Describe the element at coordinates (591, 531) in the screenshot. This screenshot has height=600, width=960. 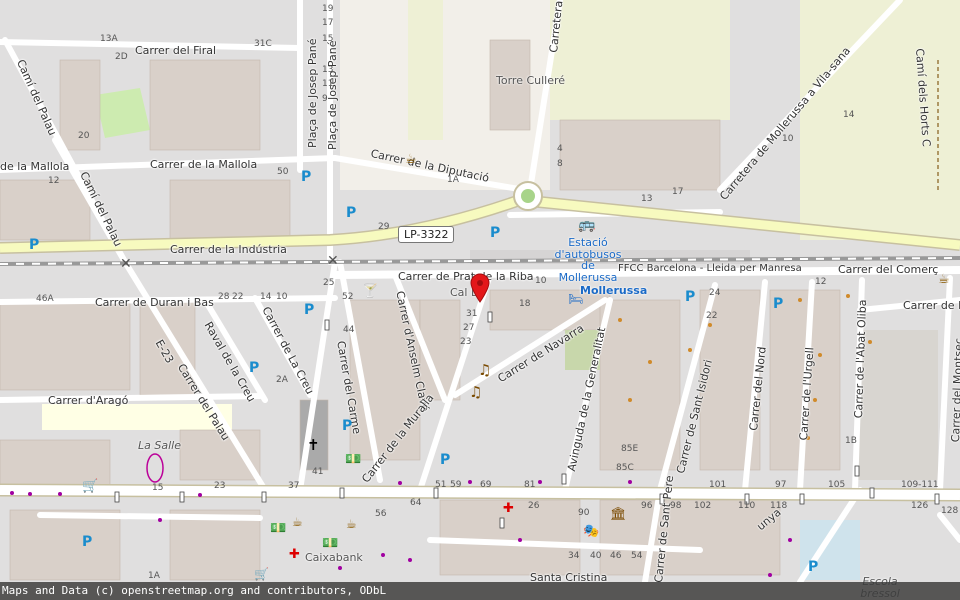
I see `theatre-icon: 🎭` at that location.